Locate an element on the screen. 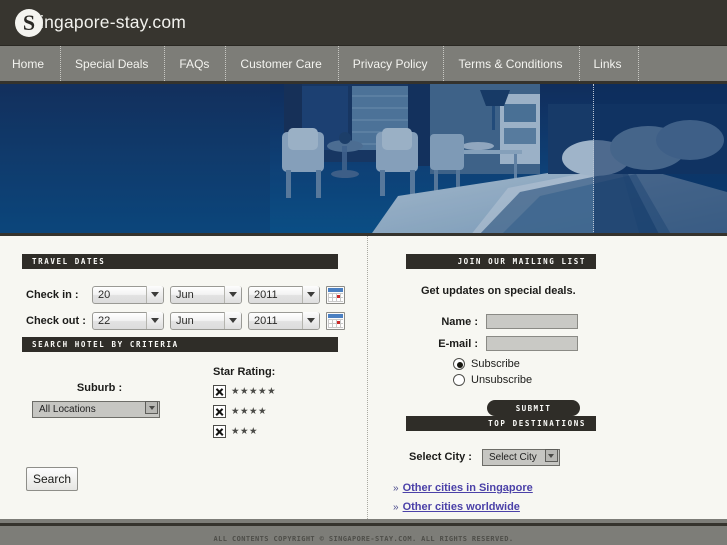 The width and height of the screenshot is (727, 545). checkin-month-select: JunJulAug is located at coordinates (206, 295).